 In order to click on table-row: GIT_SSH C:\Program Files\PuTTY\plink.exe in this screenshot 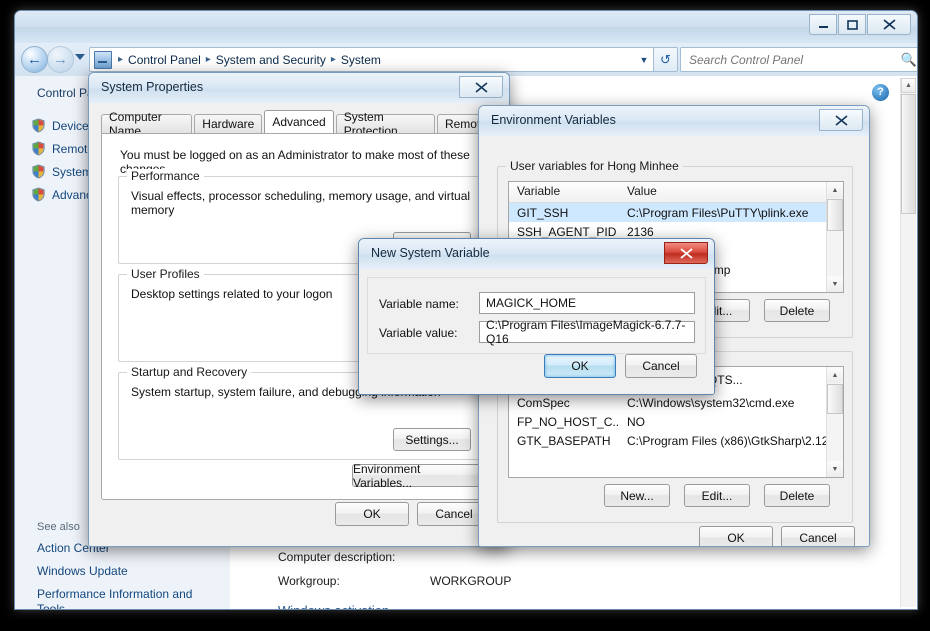, I will do `click(676, 212)`.